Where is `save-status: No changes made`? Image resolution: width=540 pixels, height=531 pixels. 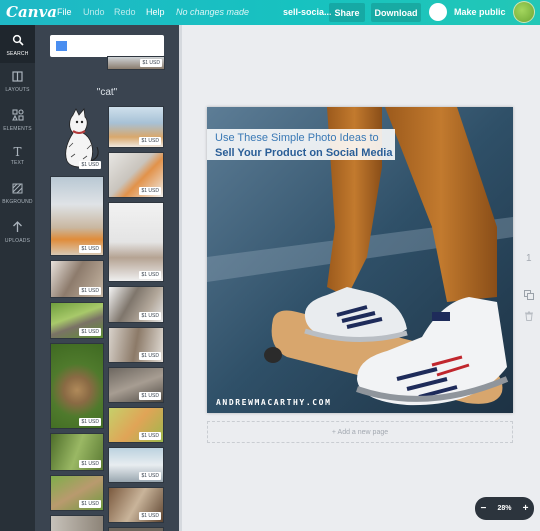
save-status: No changes made is located at coordinates (213, 12).